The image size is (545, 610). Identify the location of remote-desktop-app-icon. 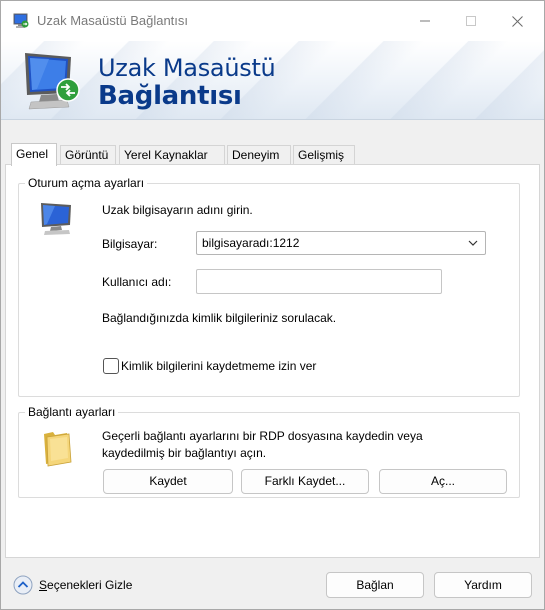
(21, 20).